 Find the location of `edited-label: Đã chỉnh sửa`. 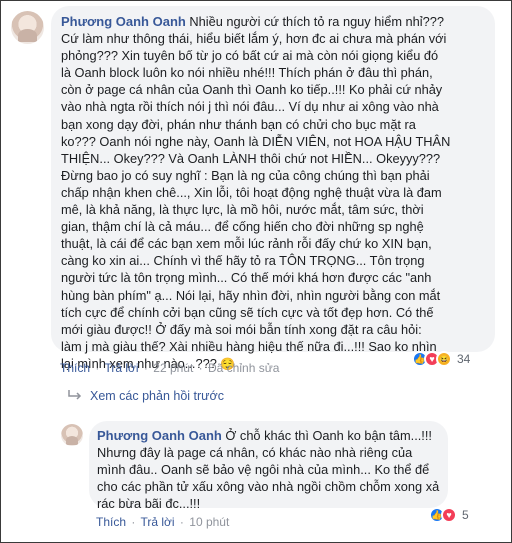

edited-label: Đã chỉnh sửa is located at coordinates (243, 368).